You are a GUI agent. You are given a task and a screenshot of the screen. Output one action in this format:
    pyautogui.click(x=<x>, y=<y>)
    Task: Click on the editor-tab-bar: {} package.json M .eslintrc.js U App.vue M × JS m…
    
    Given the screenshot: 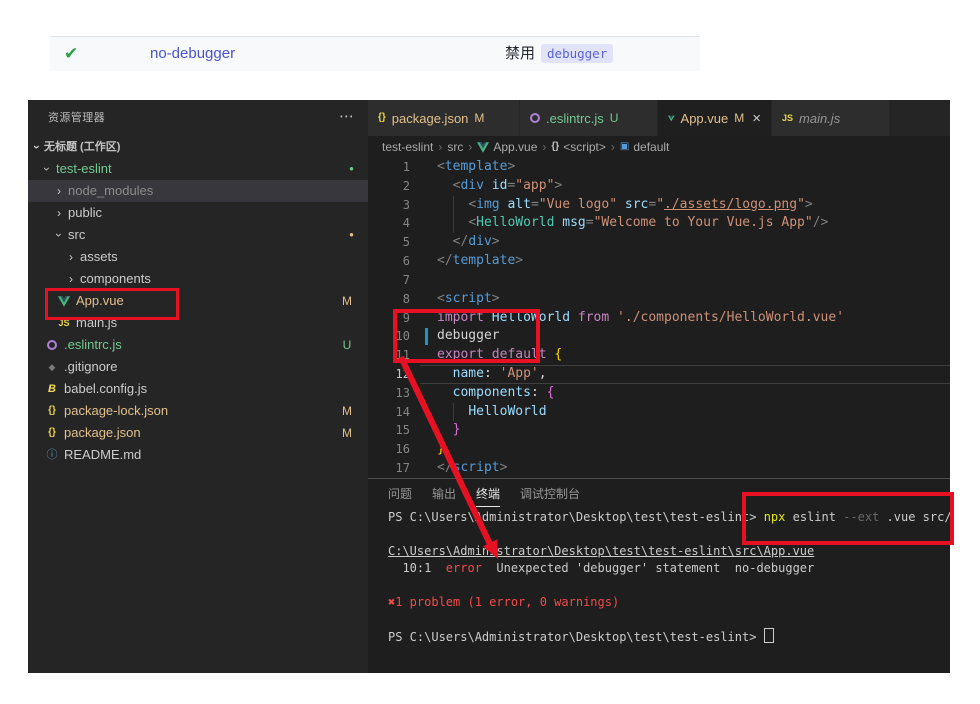 What is the action you would take?
    pyautogui.click(x=659, y=118)
    